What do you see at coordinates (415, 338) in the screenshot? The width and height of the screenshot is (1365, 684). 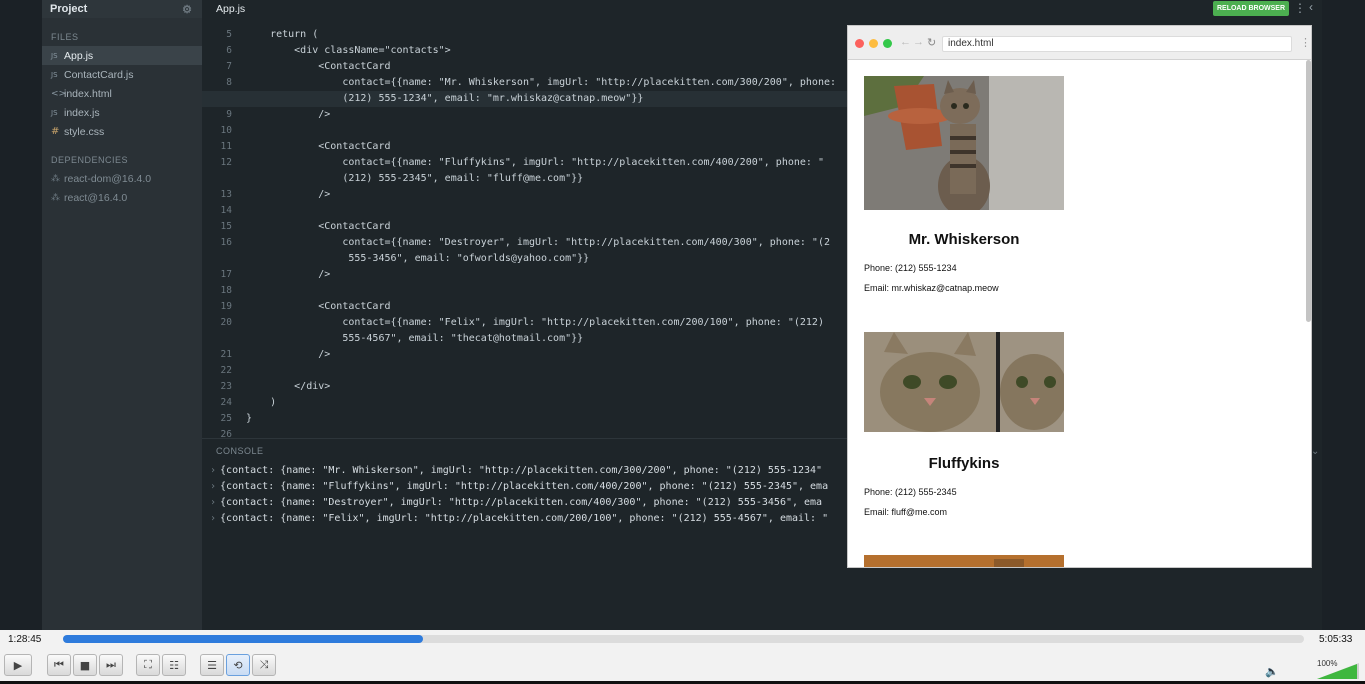 I see `code-text: 555-4567", email: "thecat@hotmail.com"}}` at bounding box center [415, 338].